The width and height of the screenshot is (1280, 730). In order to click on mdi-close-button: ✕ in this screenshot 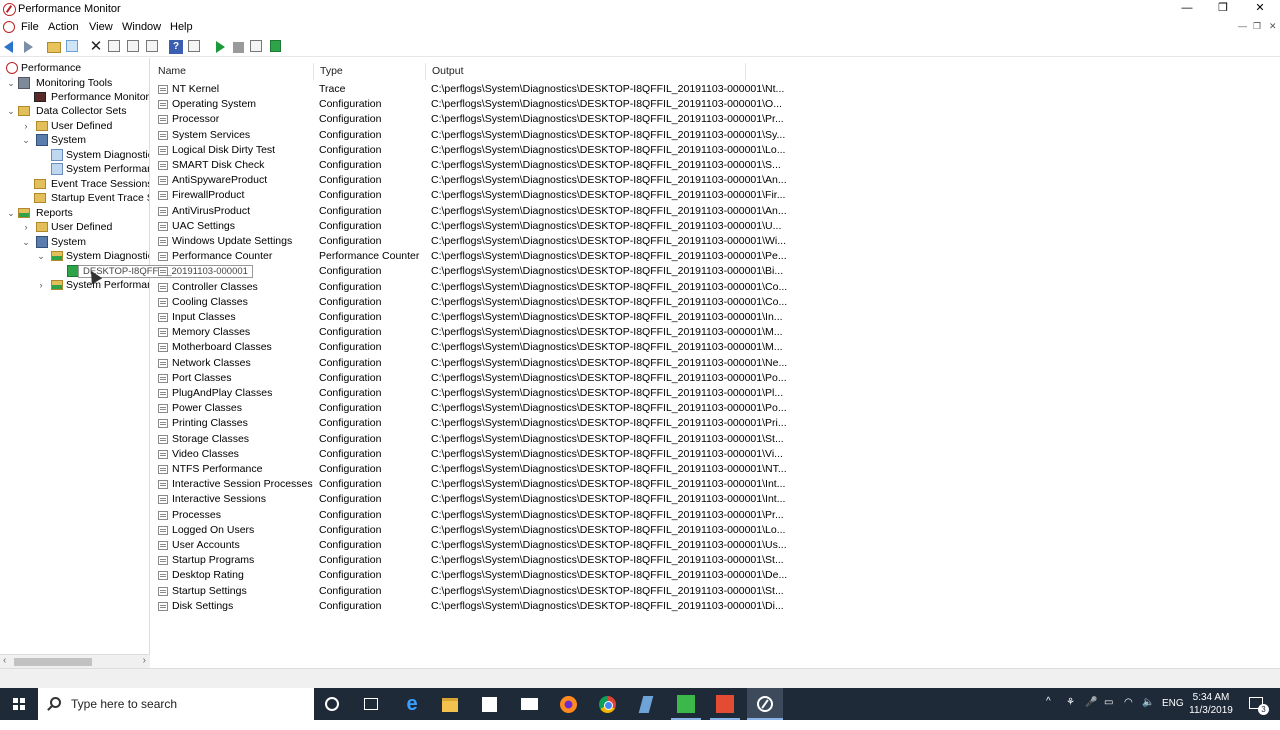, I will do `click(1273, 26)`.